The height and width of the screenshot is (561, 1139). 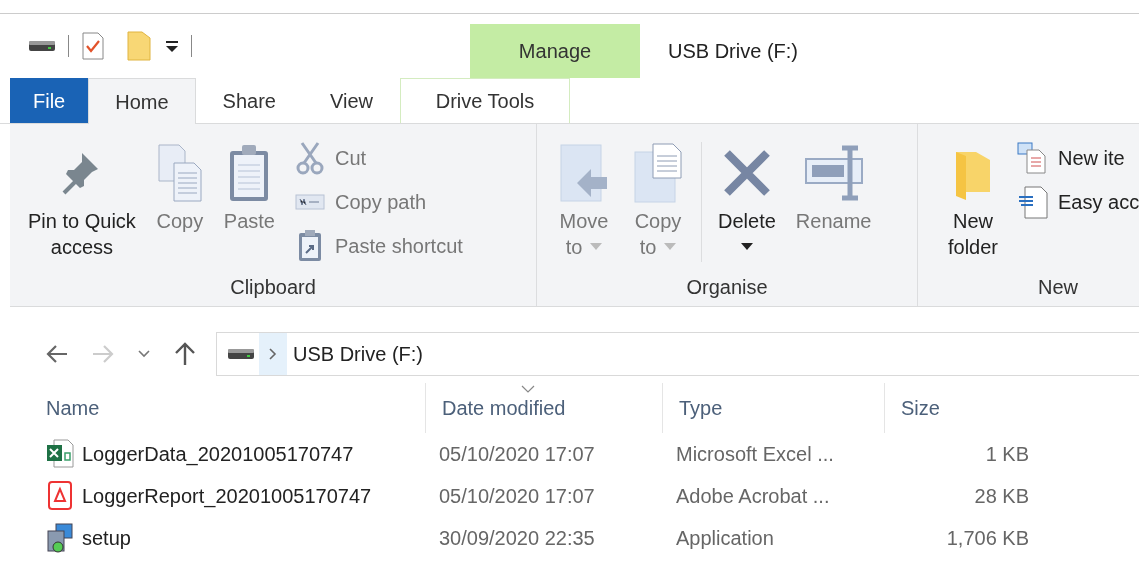 What do you see at coordinates (1001, 496) in the screenshot?
I see `size-cell-text: 28 KB` at bounding box center [1001, 496].